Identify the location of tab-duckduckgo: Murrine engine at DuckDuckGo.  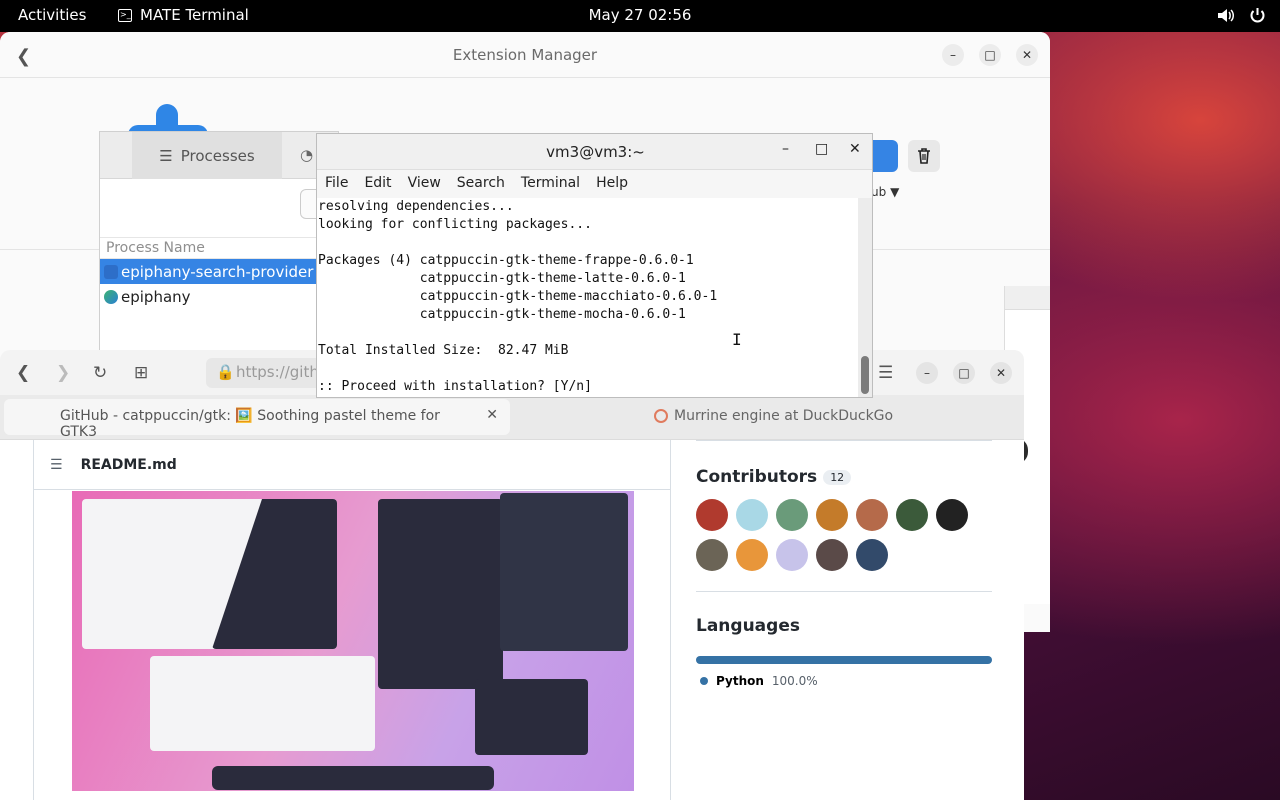
(773, 416).